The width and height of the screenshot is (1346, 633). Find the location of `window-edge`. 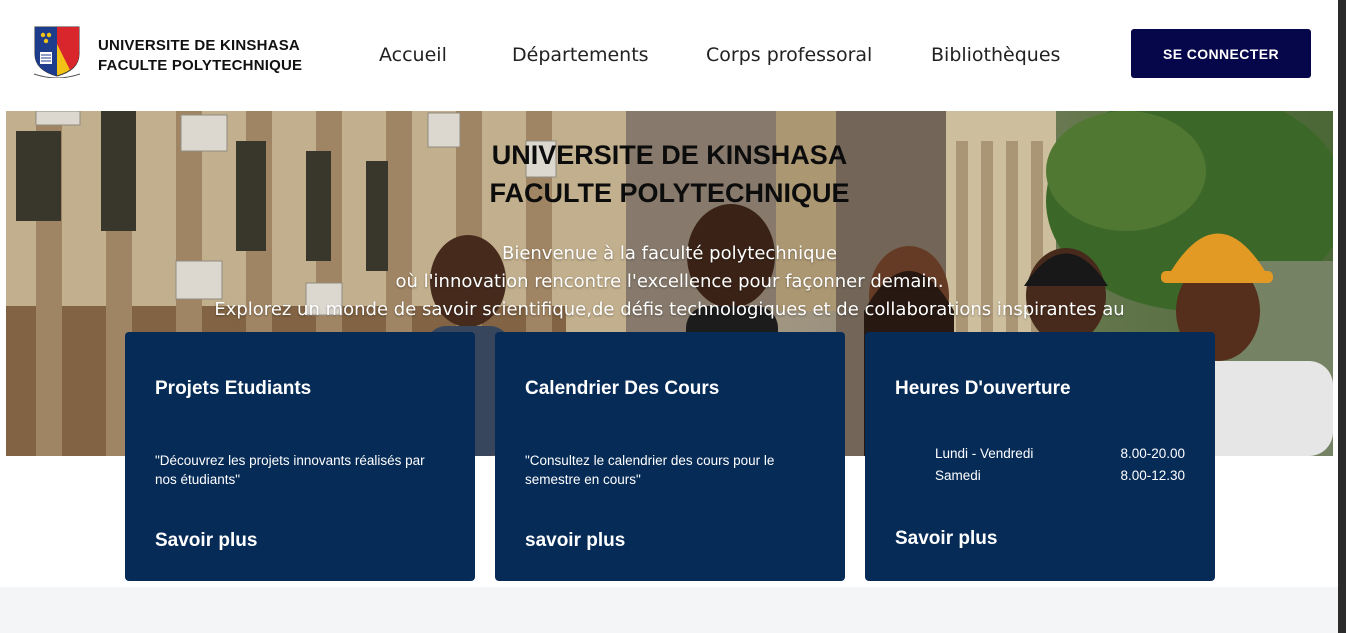

window-edge is located at coordinates (1342, 316).